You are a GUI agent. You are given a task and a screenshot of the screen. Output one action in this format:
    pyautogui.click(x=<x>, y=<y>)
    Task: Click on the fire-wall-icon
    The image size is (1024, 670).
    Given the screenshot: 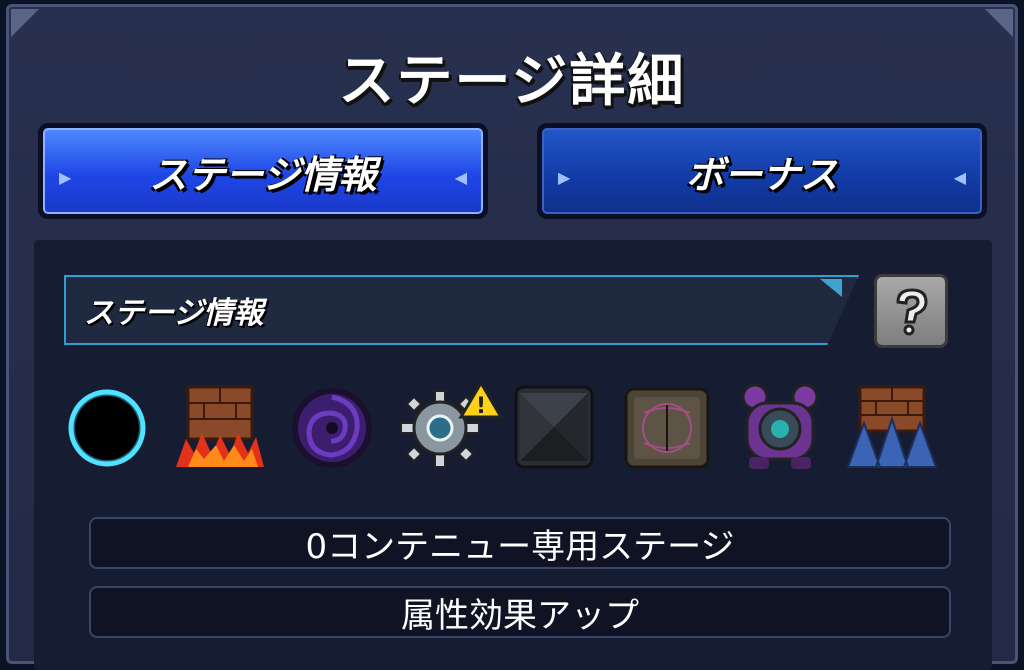 What is the action you would take?
    pyautogui.click(x=218, y=428)
    